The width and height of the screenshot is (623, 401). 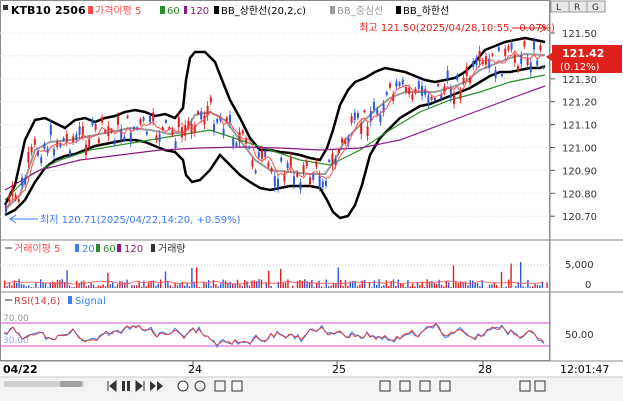 I want to click on legend-ma120: 120, so click(x=199, y=11).